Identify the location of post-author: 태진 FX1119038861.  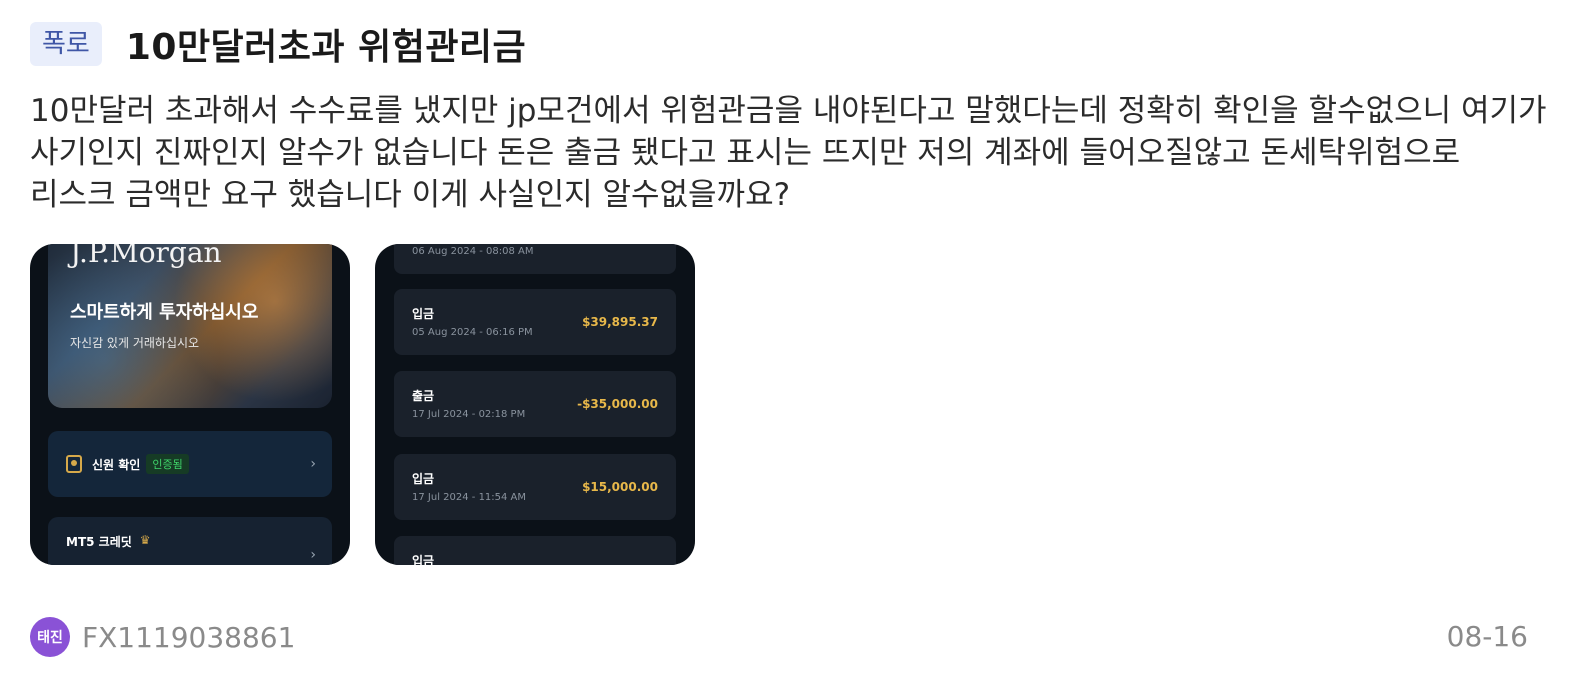
(162, 637).